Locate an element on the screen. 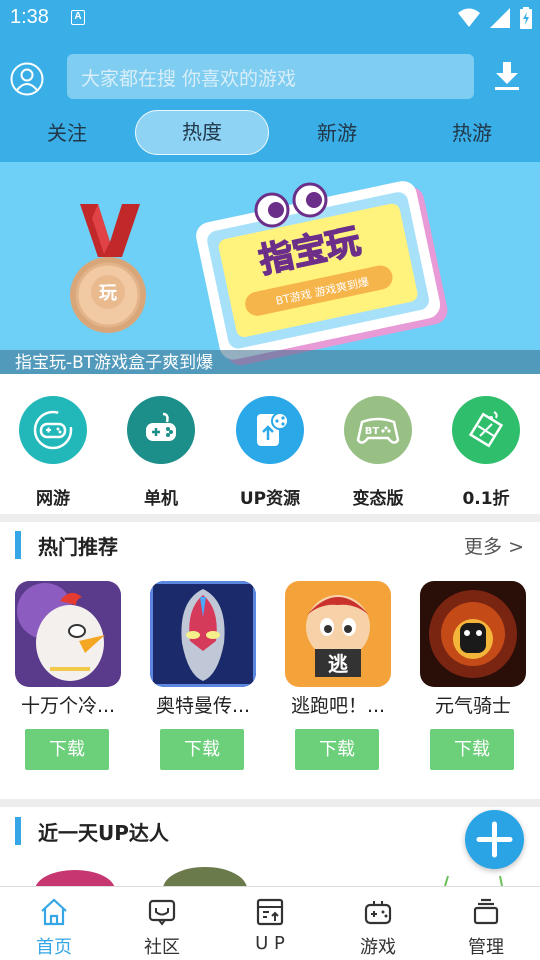 The height and width of the screenshot is (960, 540). plus-icon is located at coordinates (494, 839).